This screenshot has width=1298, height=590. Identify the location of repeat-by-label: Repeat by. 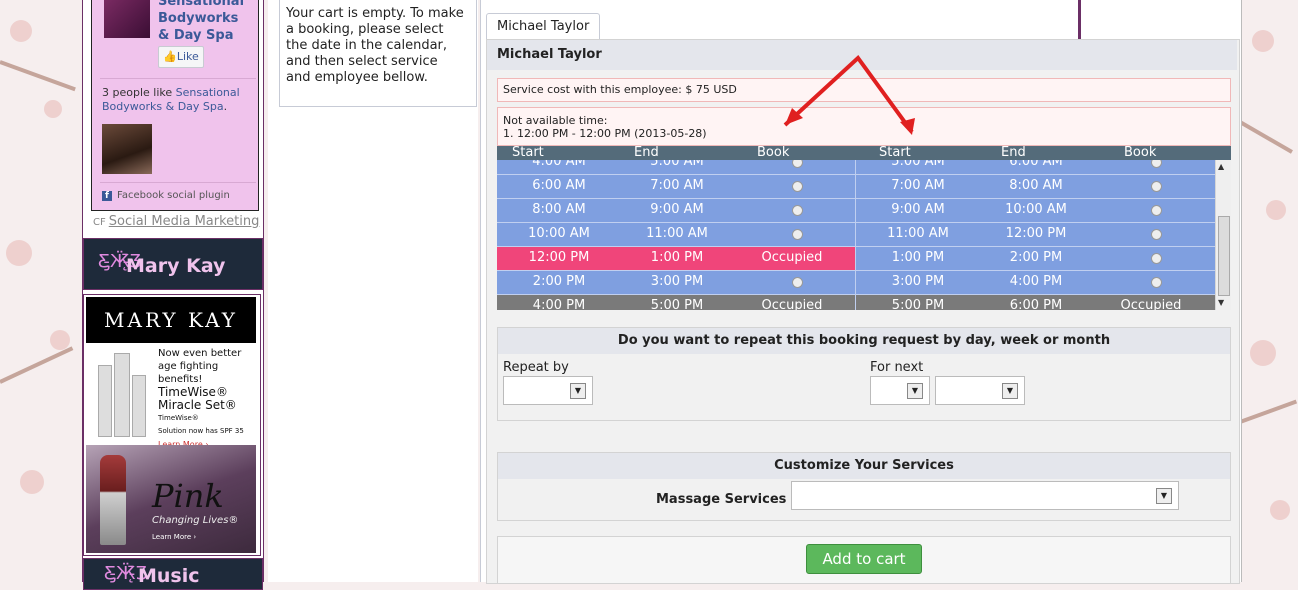
(536, 367).